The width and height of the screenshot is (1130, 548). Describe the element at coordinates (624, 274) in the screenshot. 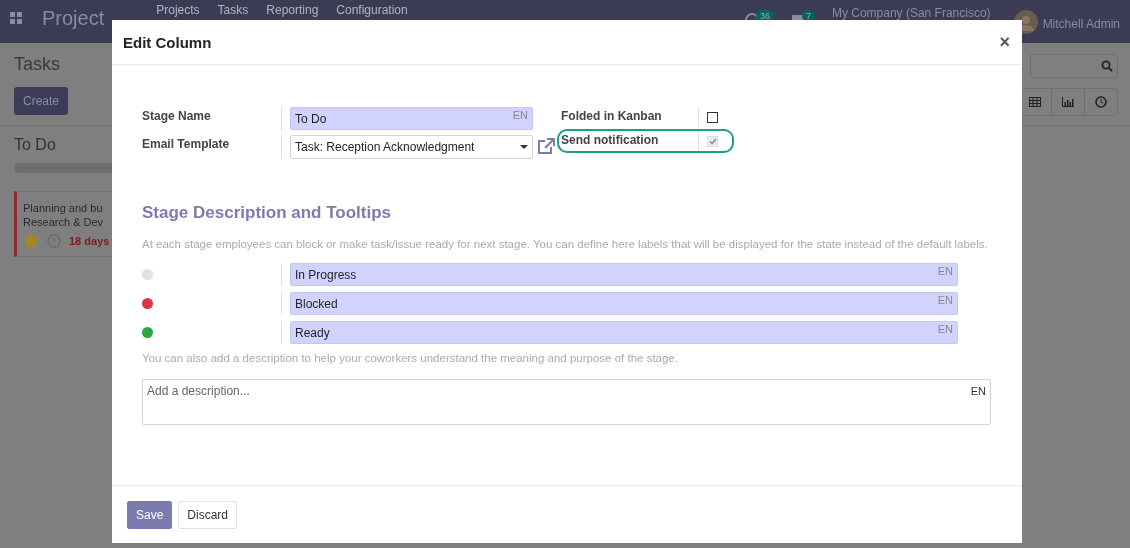

I see `legend-field: In Progress EN` at that location.